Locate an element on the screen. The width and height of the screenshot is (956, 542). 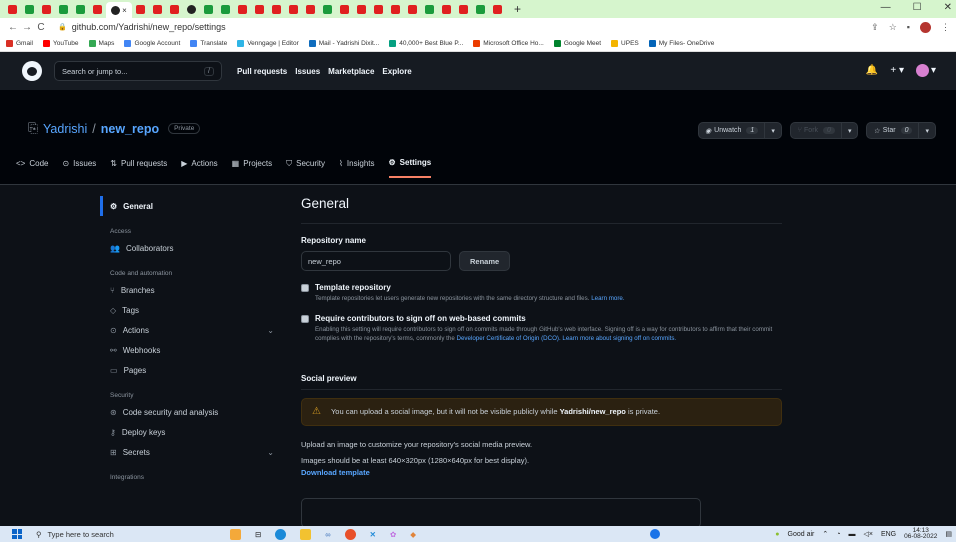
sidebar-item-deploy-keys: ⚷ Deploy keys is located at coordinates (193, 432).